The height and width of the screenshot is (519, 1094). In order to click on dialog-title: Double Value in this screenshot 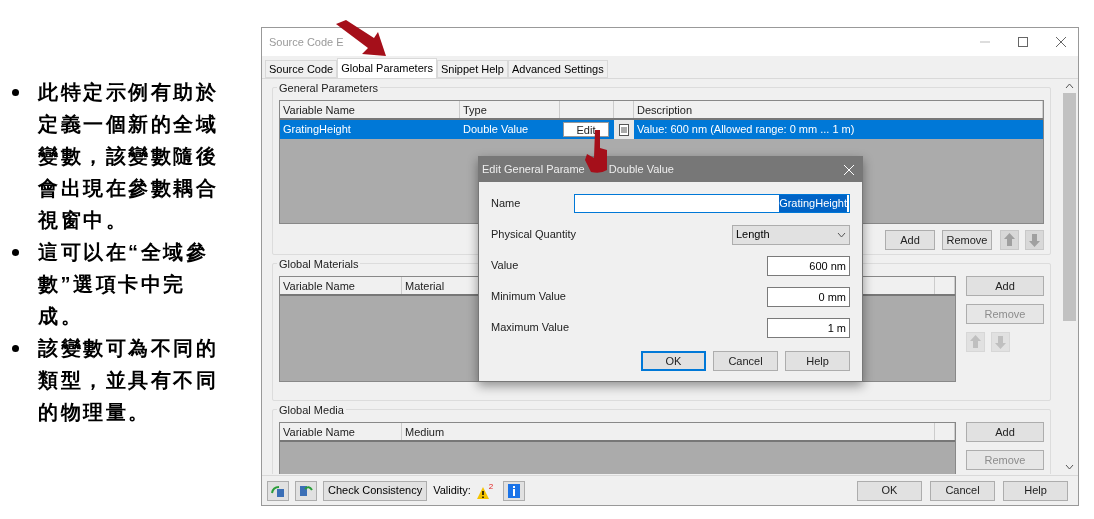, I will do `click(641, 170)`.